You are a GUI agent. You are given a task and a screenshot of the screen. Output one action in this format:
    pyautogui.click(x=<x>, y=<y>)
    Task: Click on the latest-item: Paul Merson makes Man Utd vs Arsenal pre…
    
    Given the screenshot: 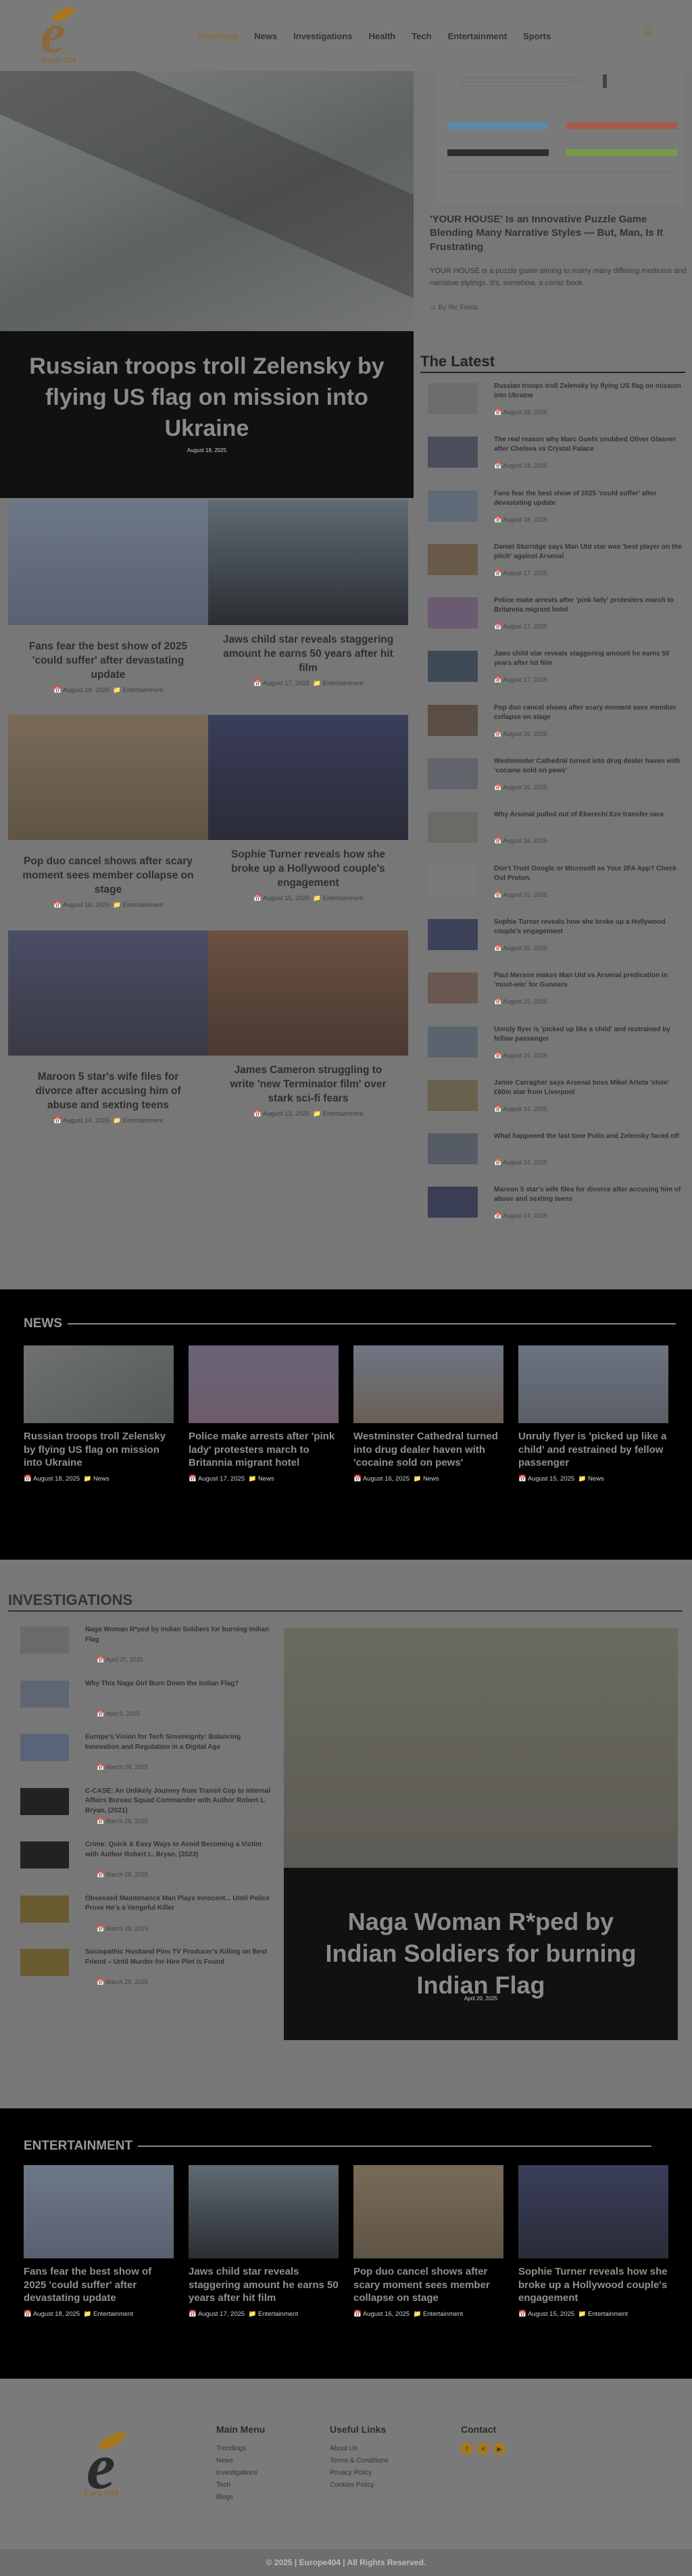 What is the action you would take?
    pyautogui.click(x=556, y=998)
    